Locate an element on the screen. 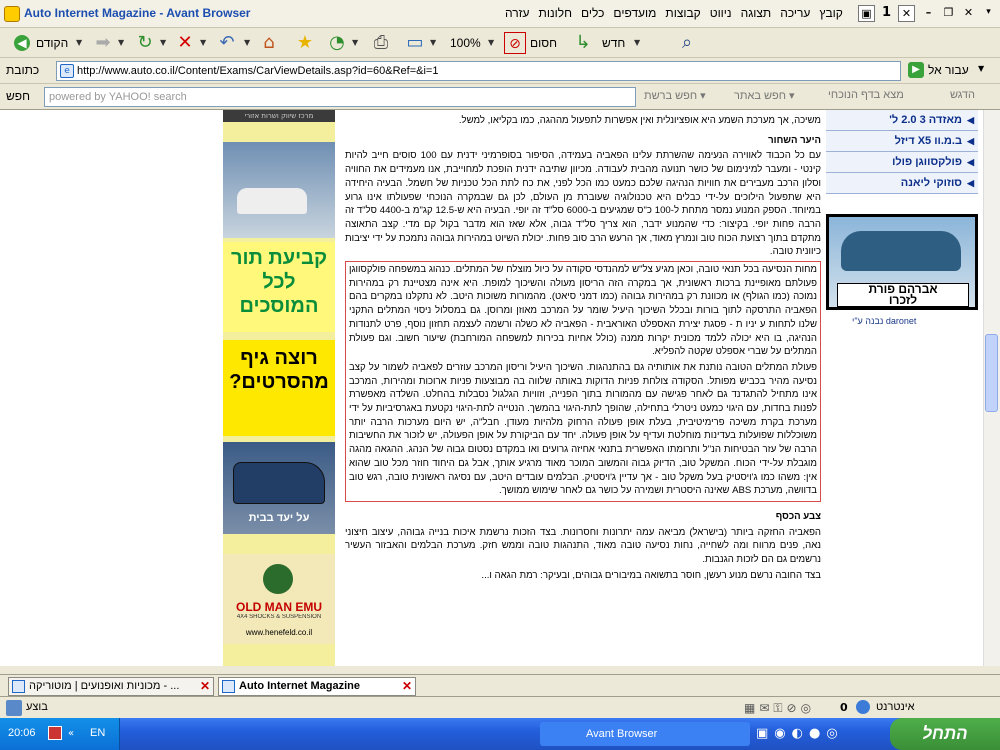  car-photo-banner is located at coordinates (279, 190).